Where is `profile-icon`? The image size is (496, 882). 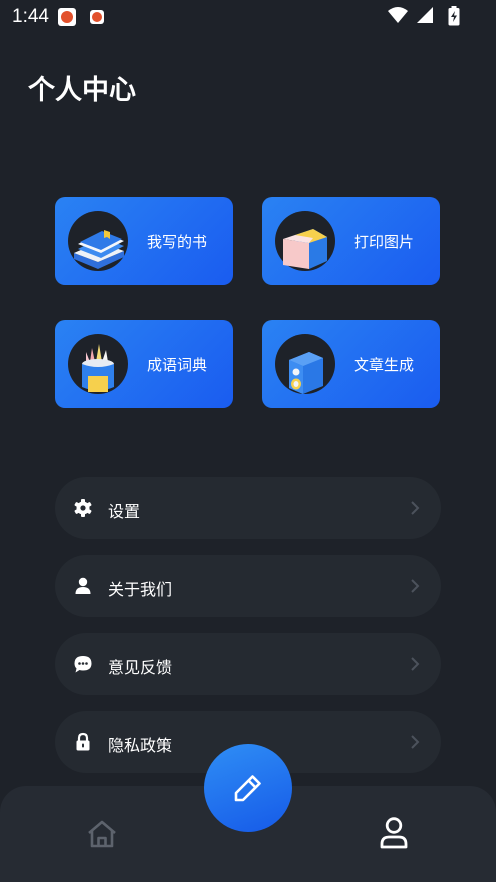 profile-icon is located at coordinates (394, 833).